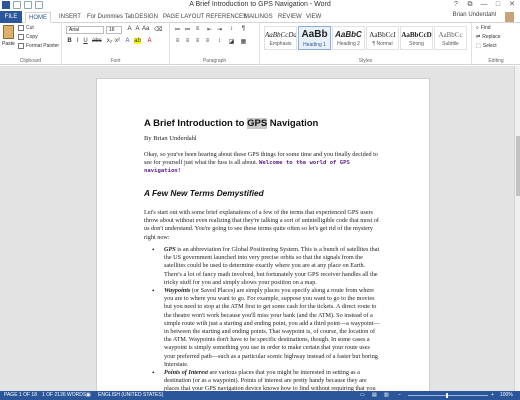  Describe the element at coordinates (114, 30) in the screenshot. I see `font-size-select: 16` at that location.